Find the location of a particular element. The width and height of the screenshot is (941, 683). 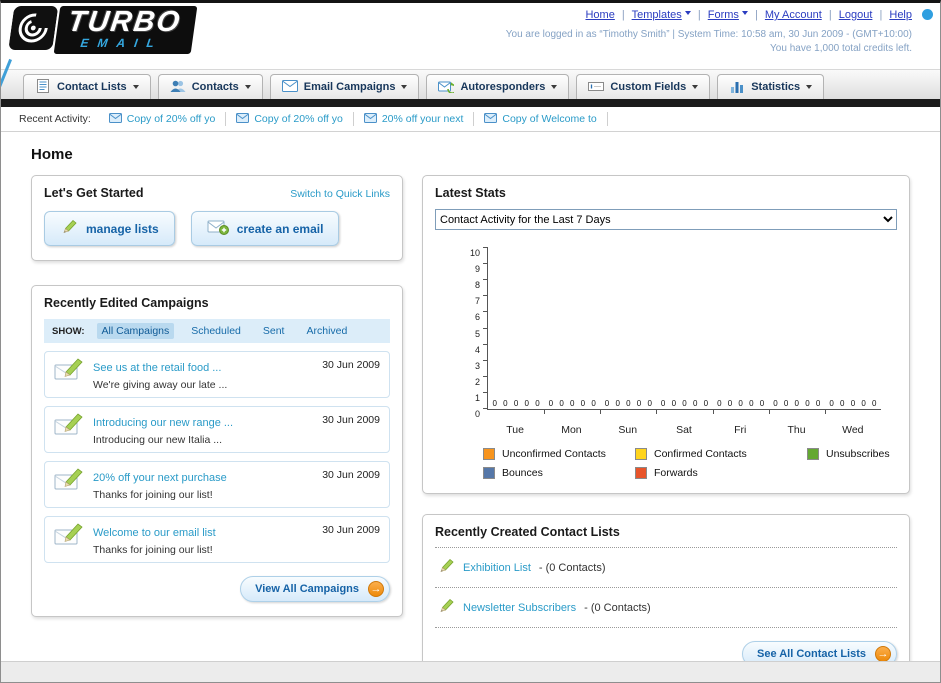

email-campaigns-icon is located at coordinates (289, 87).